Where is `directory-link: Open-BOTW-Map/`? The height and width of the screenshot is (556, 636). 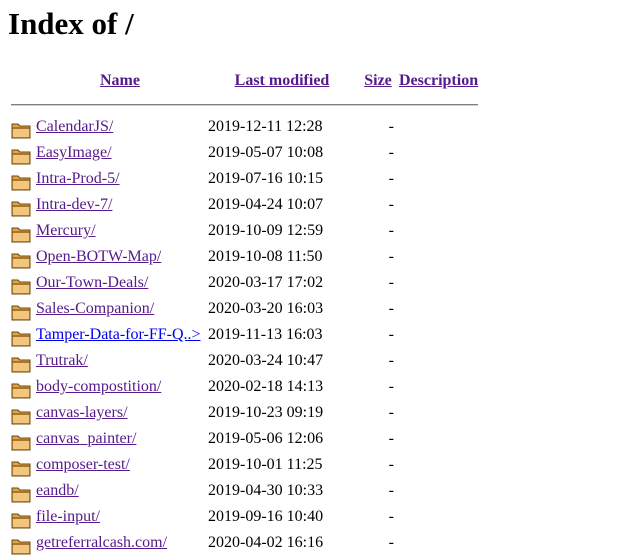
directory-link: Open-BOTW-Map/ is located at coordinates (98, 256).